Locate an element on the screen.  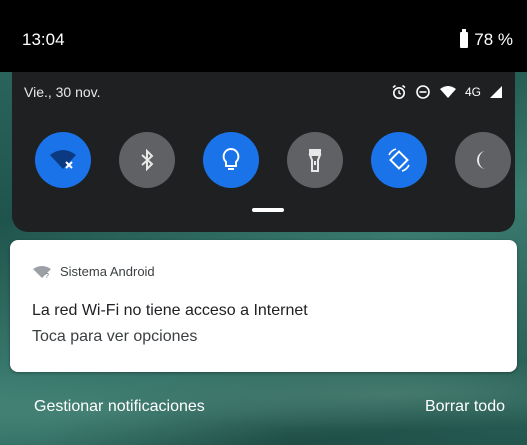
notification-app-name: Sistema Android is located at coordinates (107, 271).